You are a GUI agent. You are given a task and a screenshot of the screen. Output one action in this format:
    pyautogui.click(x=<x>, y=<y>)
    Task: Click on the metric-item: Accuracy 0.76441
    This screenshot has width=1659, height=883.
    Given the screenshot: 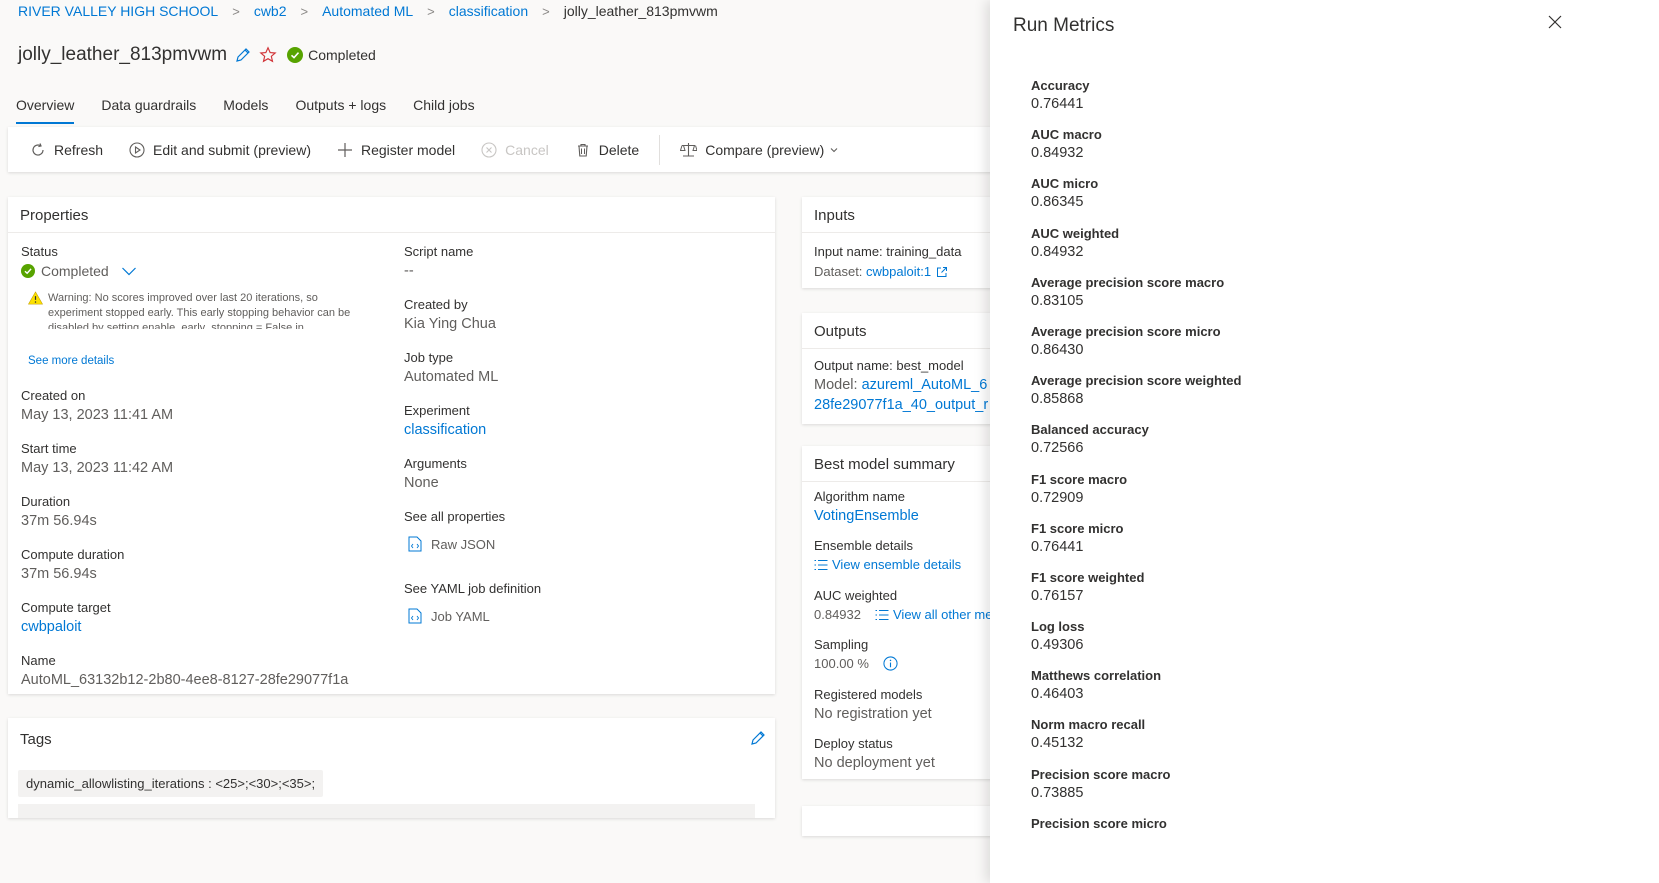 What is the action you would take?
    pyautogui.click(x=1136, y=102)
    